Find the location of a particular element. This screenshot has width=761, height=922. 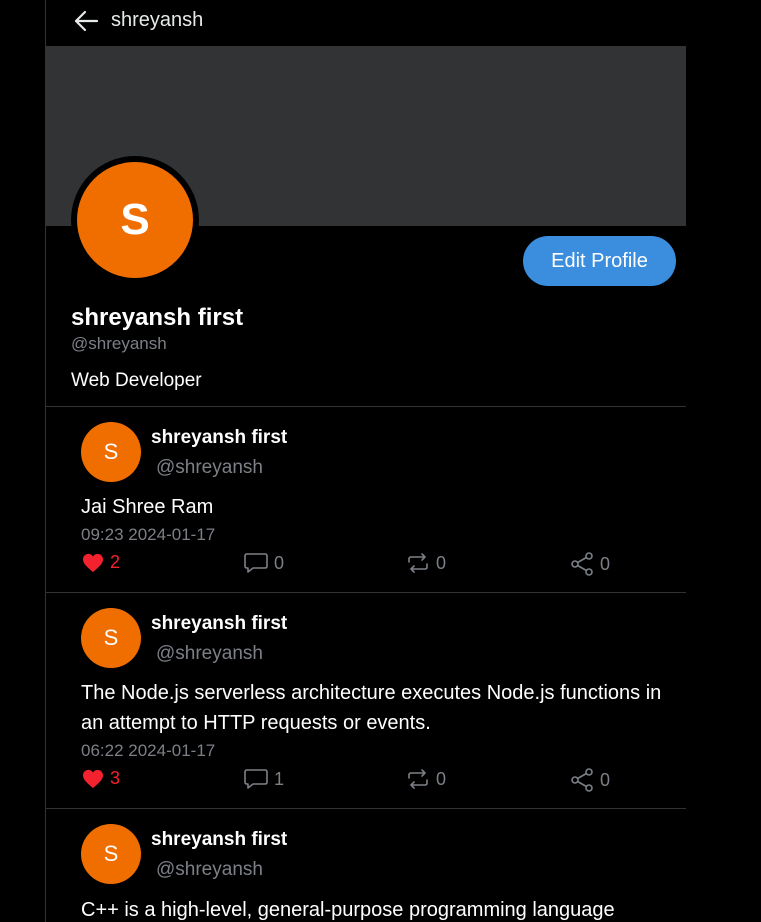

profile-name: shreyansh first is located at coordinates (157, 317).